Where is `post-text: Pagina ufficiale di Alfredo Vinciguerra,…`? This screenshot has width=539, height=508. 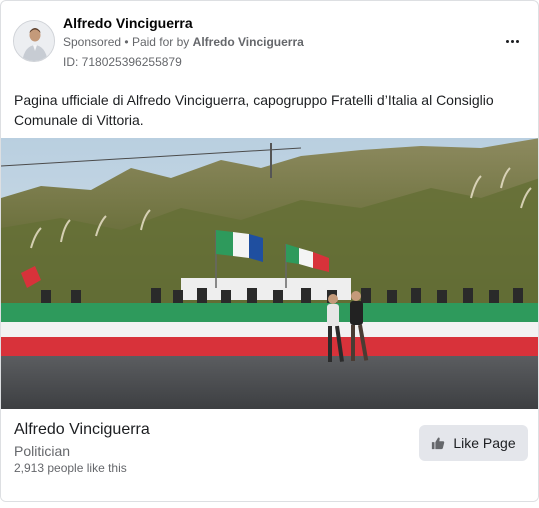
post-text: Pagina ufficiale di Alfredo Vinciguerra,… is located at coordinates (254, 110).